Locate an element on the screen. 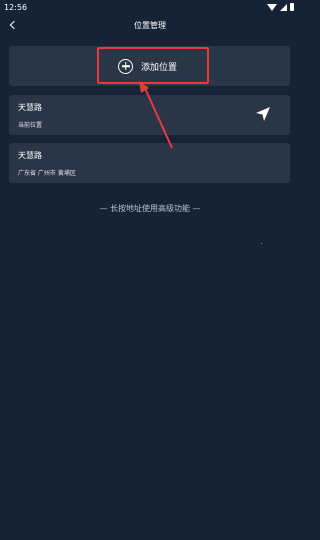 Image resolution: width=320 pixels, height=540 pixels. add-location-label: 添加位置 is located at coordinates (159, 67).